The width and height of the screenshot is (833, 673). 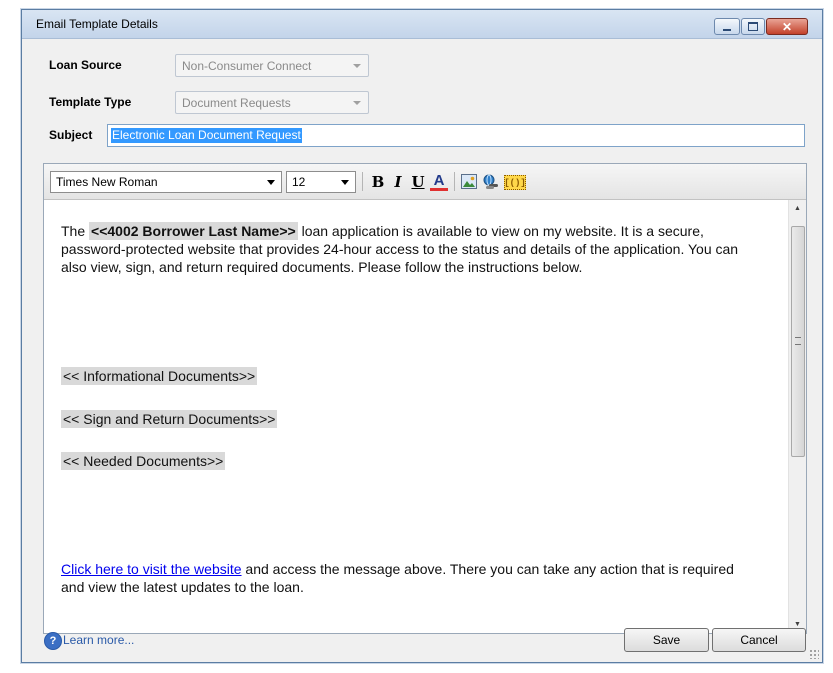 I want to click on underline-icon: U, so click(x=418, y=181).